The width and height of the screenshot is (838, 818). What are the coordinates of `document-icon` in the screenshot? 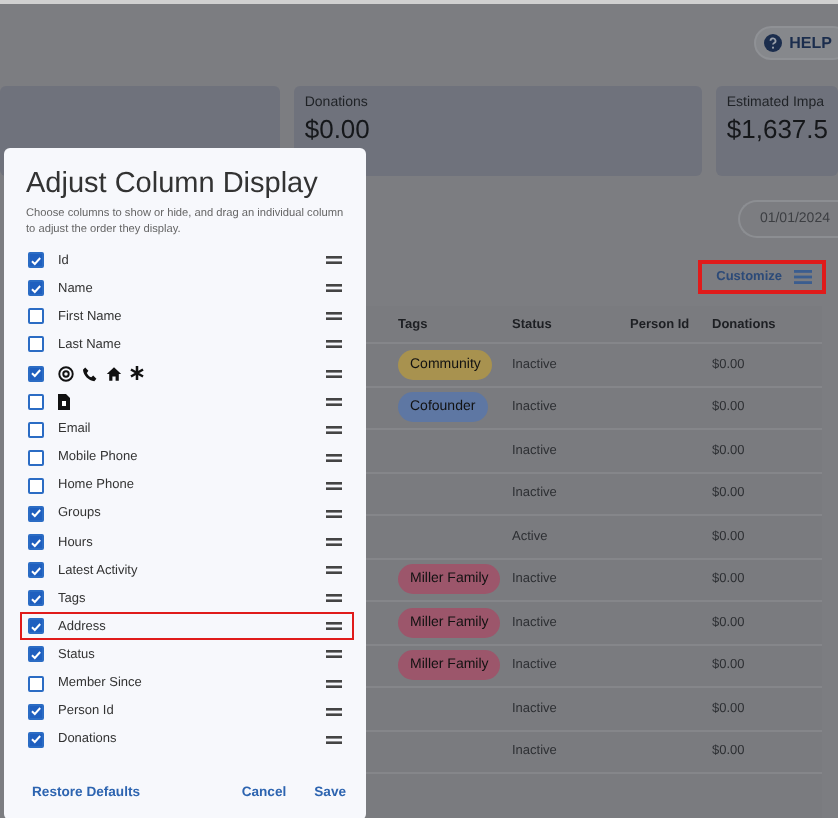 It's located at (64, 401).